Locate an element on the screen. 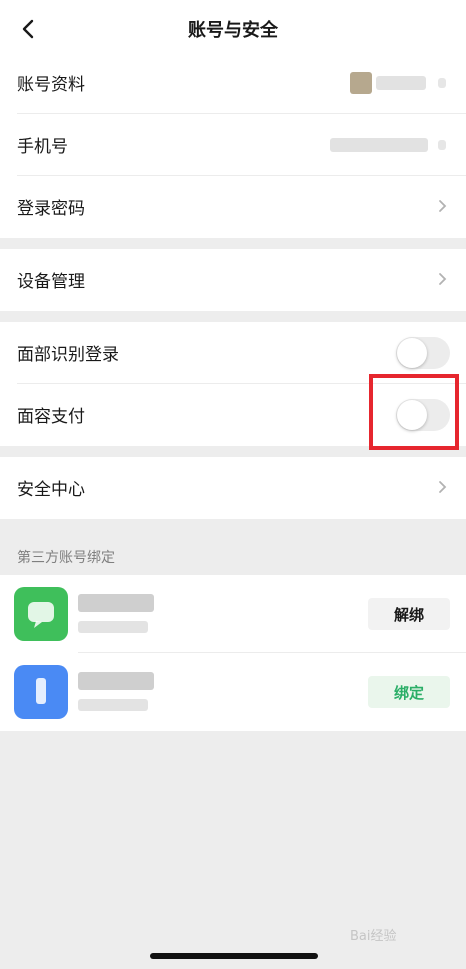 The width and height of the screenshot is (466, 969). app-icon-blue is located at coordinates (41, 692).